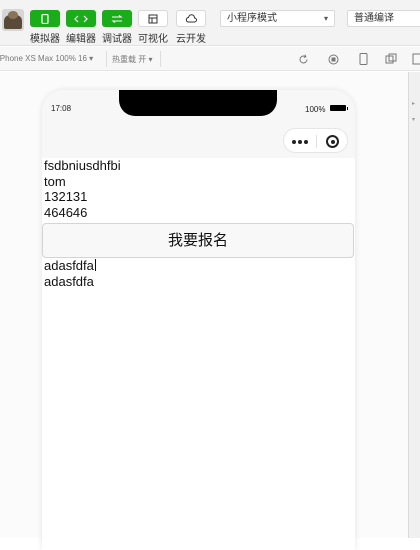 This screenshot has height=550, width=420. What do you see at coordinates (413, 103) in the screenshot?
I see `arrow-right-icon: ▸` at bounding box center [413, 103].